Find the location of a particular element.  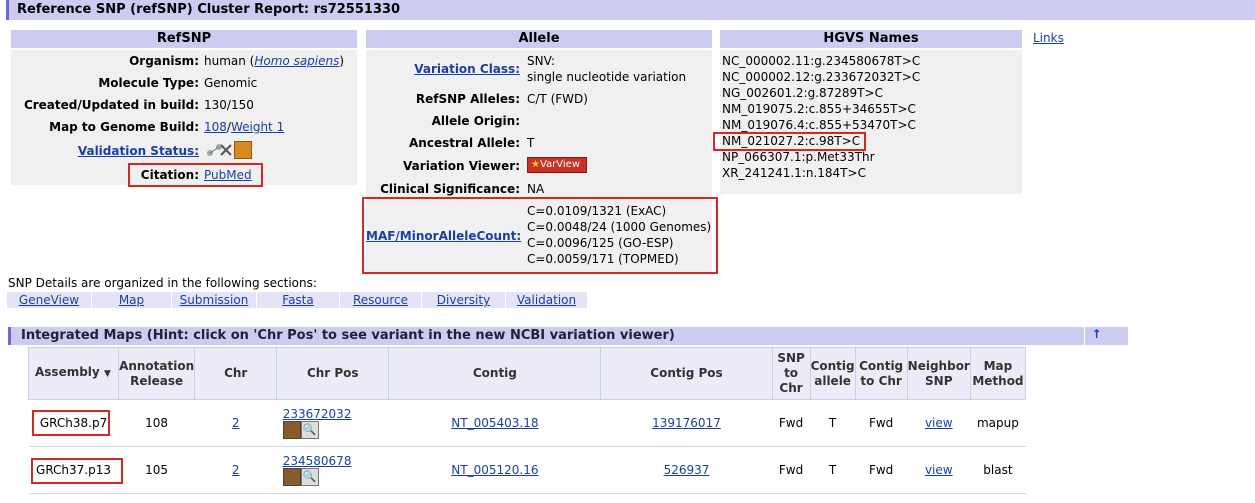

chr-pos-link: 233672032 is located at coordinates (317, 414).